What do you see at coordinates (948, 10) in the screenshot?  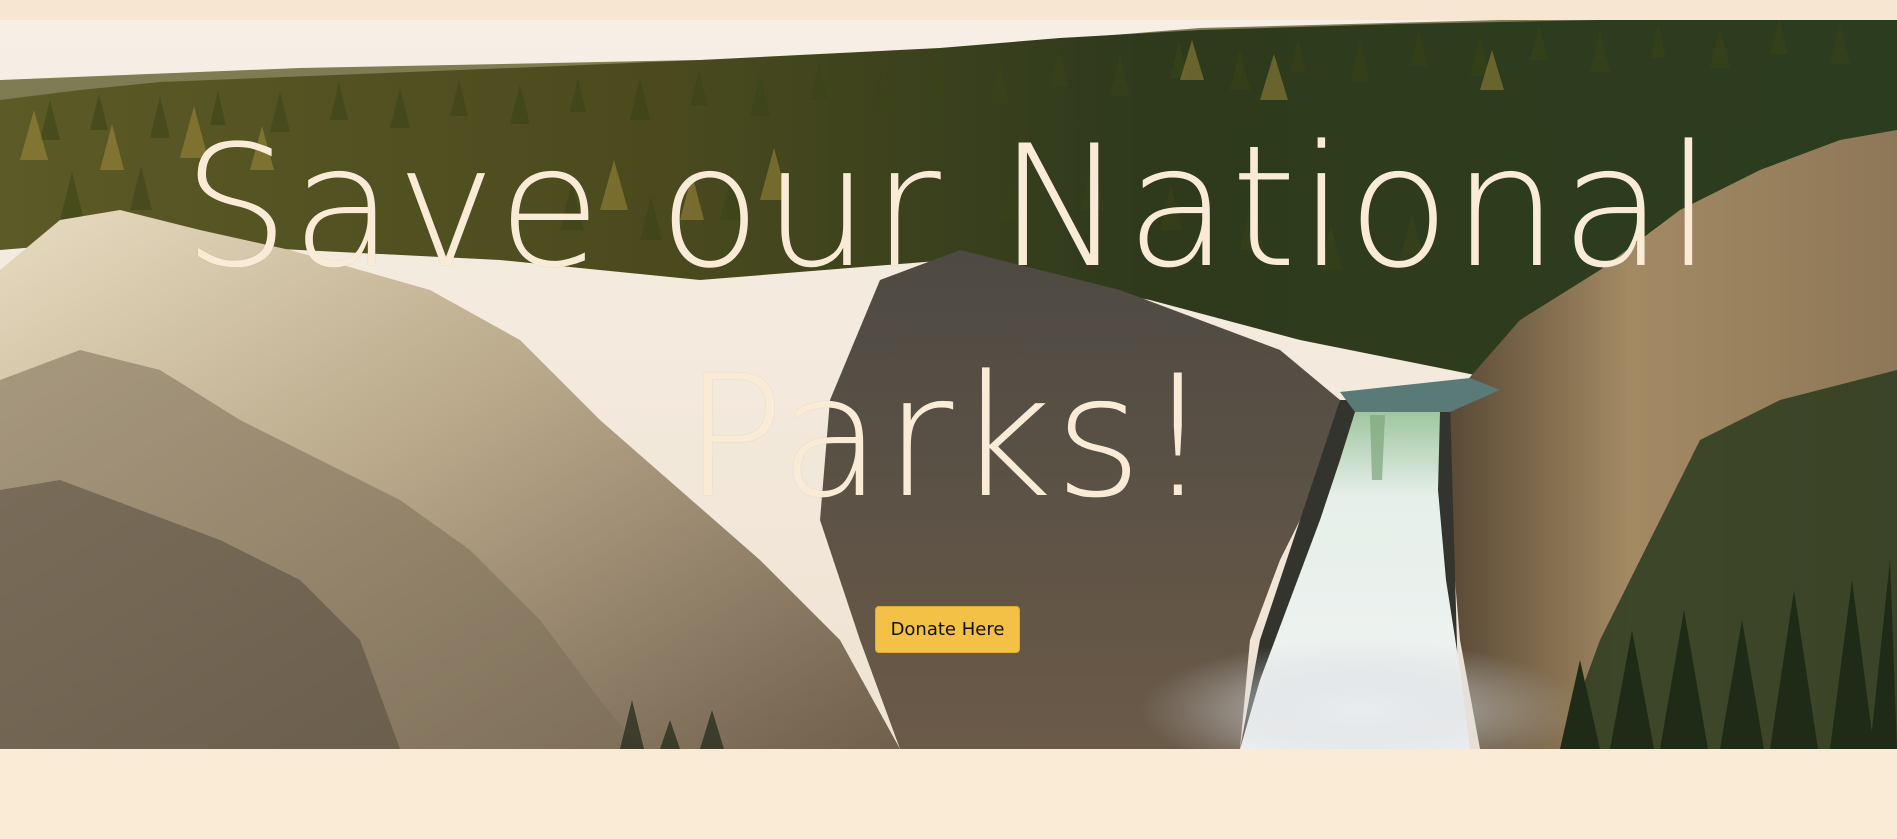 I see `top-strip` at bounding box center [948, 10].